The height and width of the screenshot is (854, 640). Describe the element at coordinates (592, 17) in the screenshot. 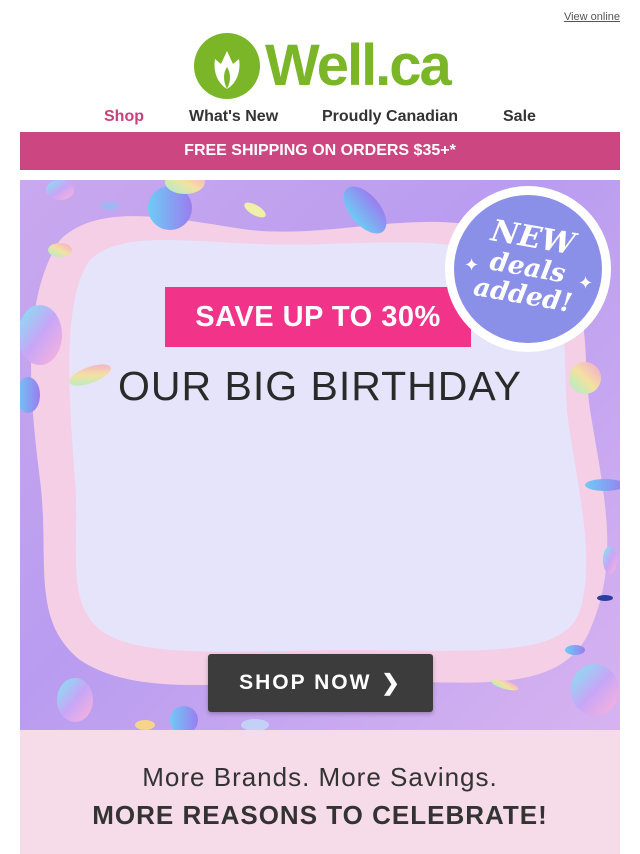

I see `view-online-link: View online` at that location.